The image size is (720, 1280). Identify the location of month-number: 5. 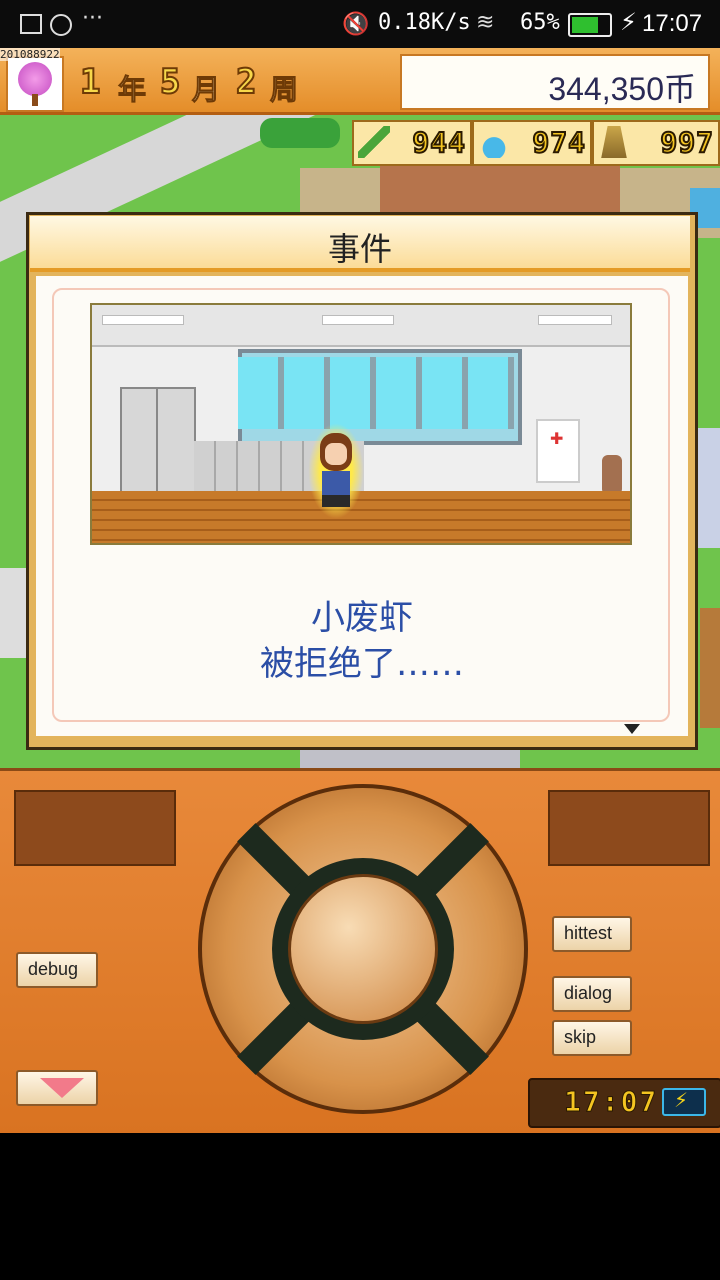
(170, 82).